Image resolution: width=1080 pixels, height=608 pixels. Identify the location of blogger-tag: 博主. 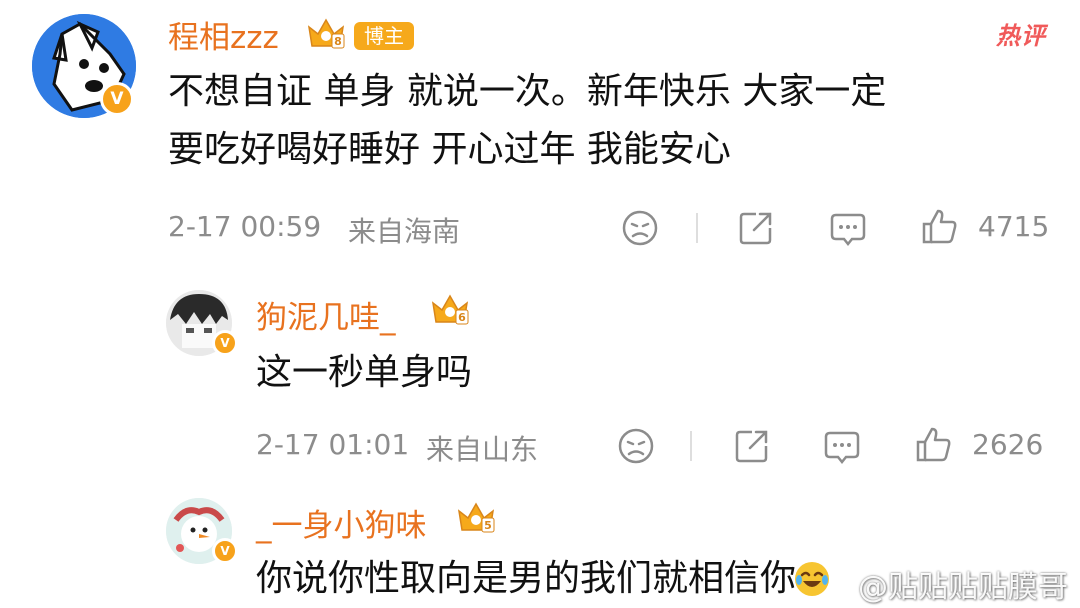
(384, 36).